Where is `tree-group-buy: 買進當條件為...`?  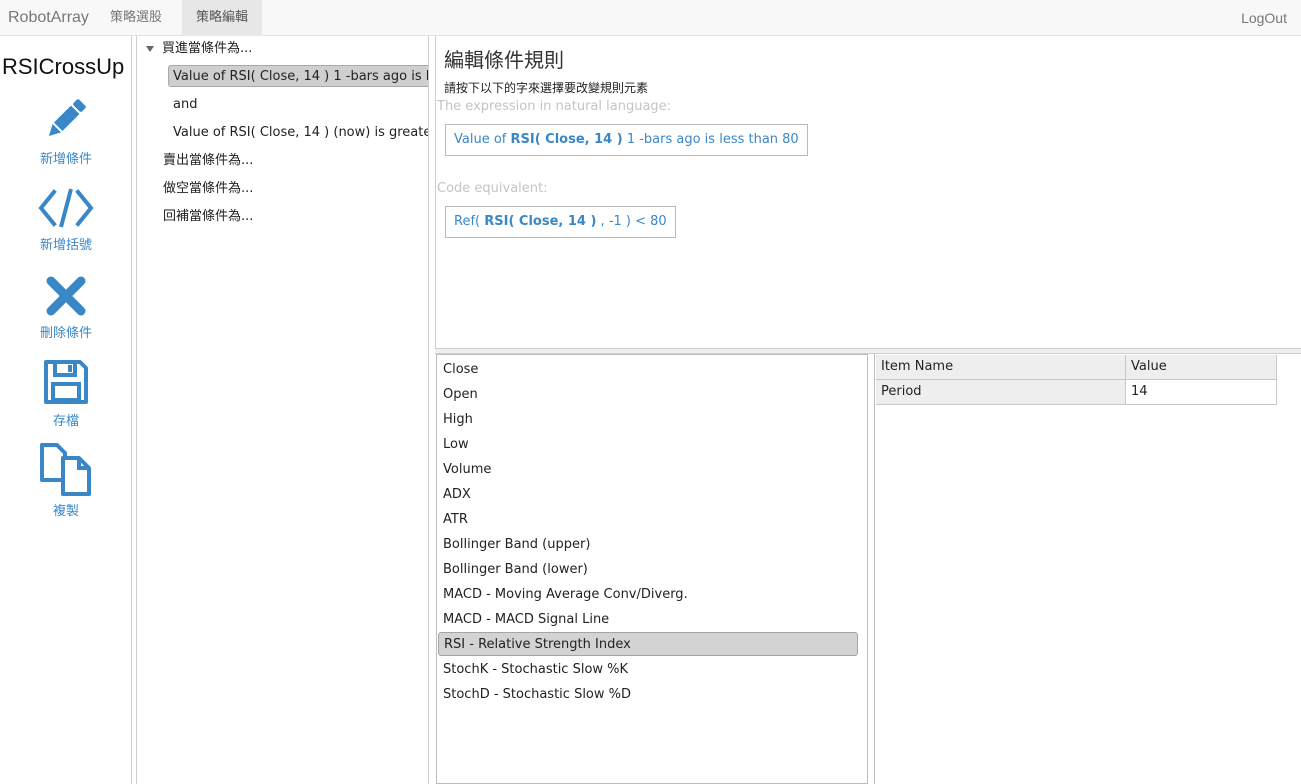
tree-group-buy: 買進當條件為... is located at coordinates (199, 49).